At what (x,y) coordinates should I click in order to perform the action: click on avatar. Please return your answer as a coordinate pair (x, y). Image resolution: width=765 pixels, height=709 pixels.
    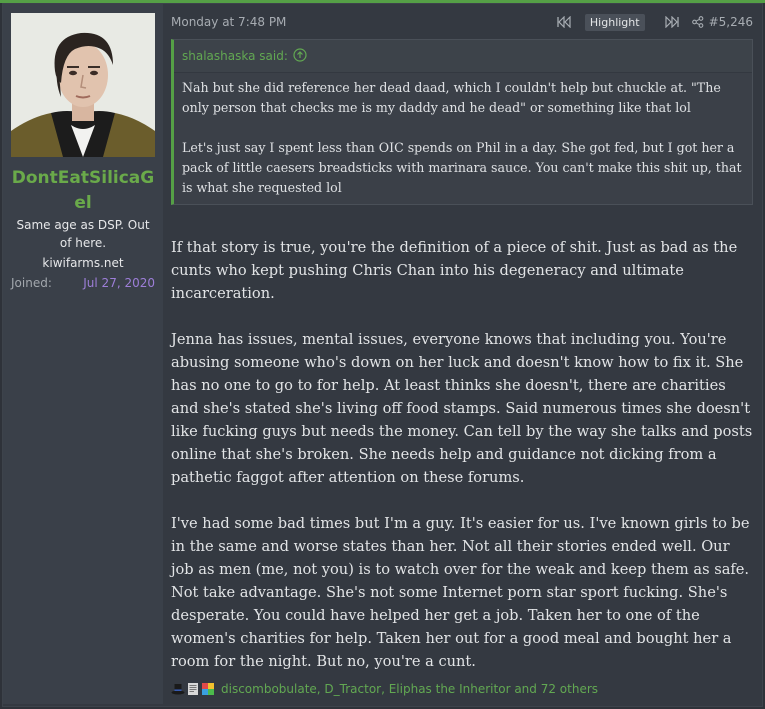
    Looking at the image, I should click on (83, 85).